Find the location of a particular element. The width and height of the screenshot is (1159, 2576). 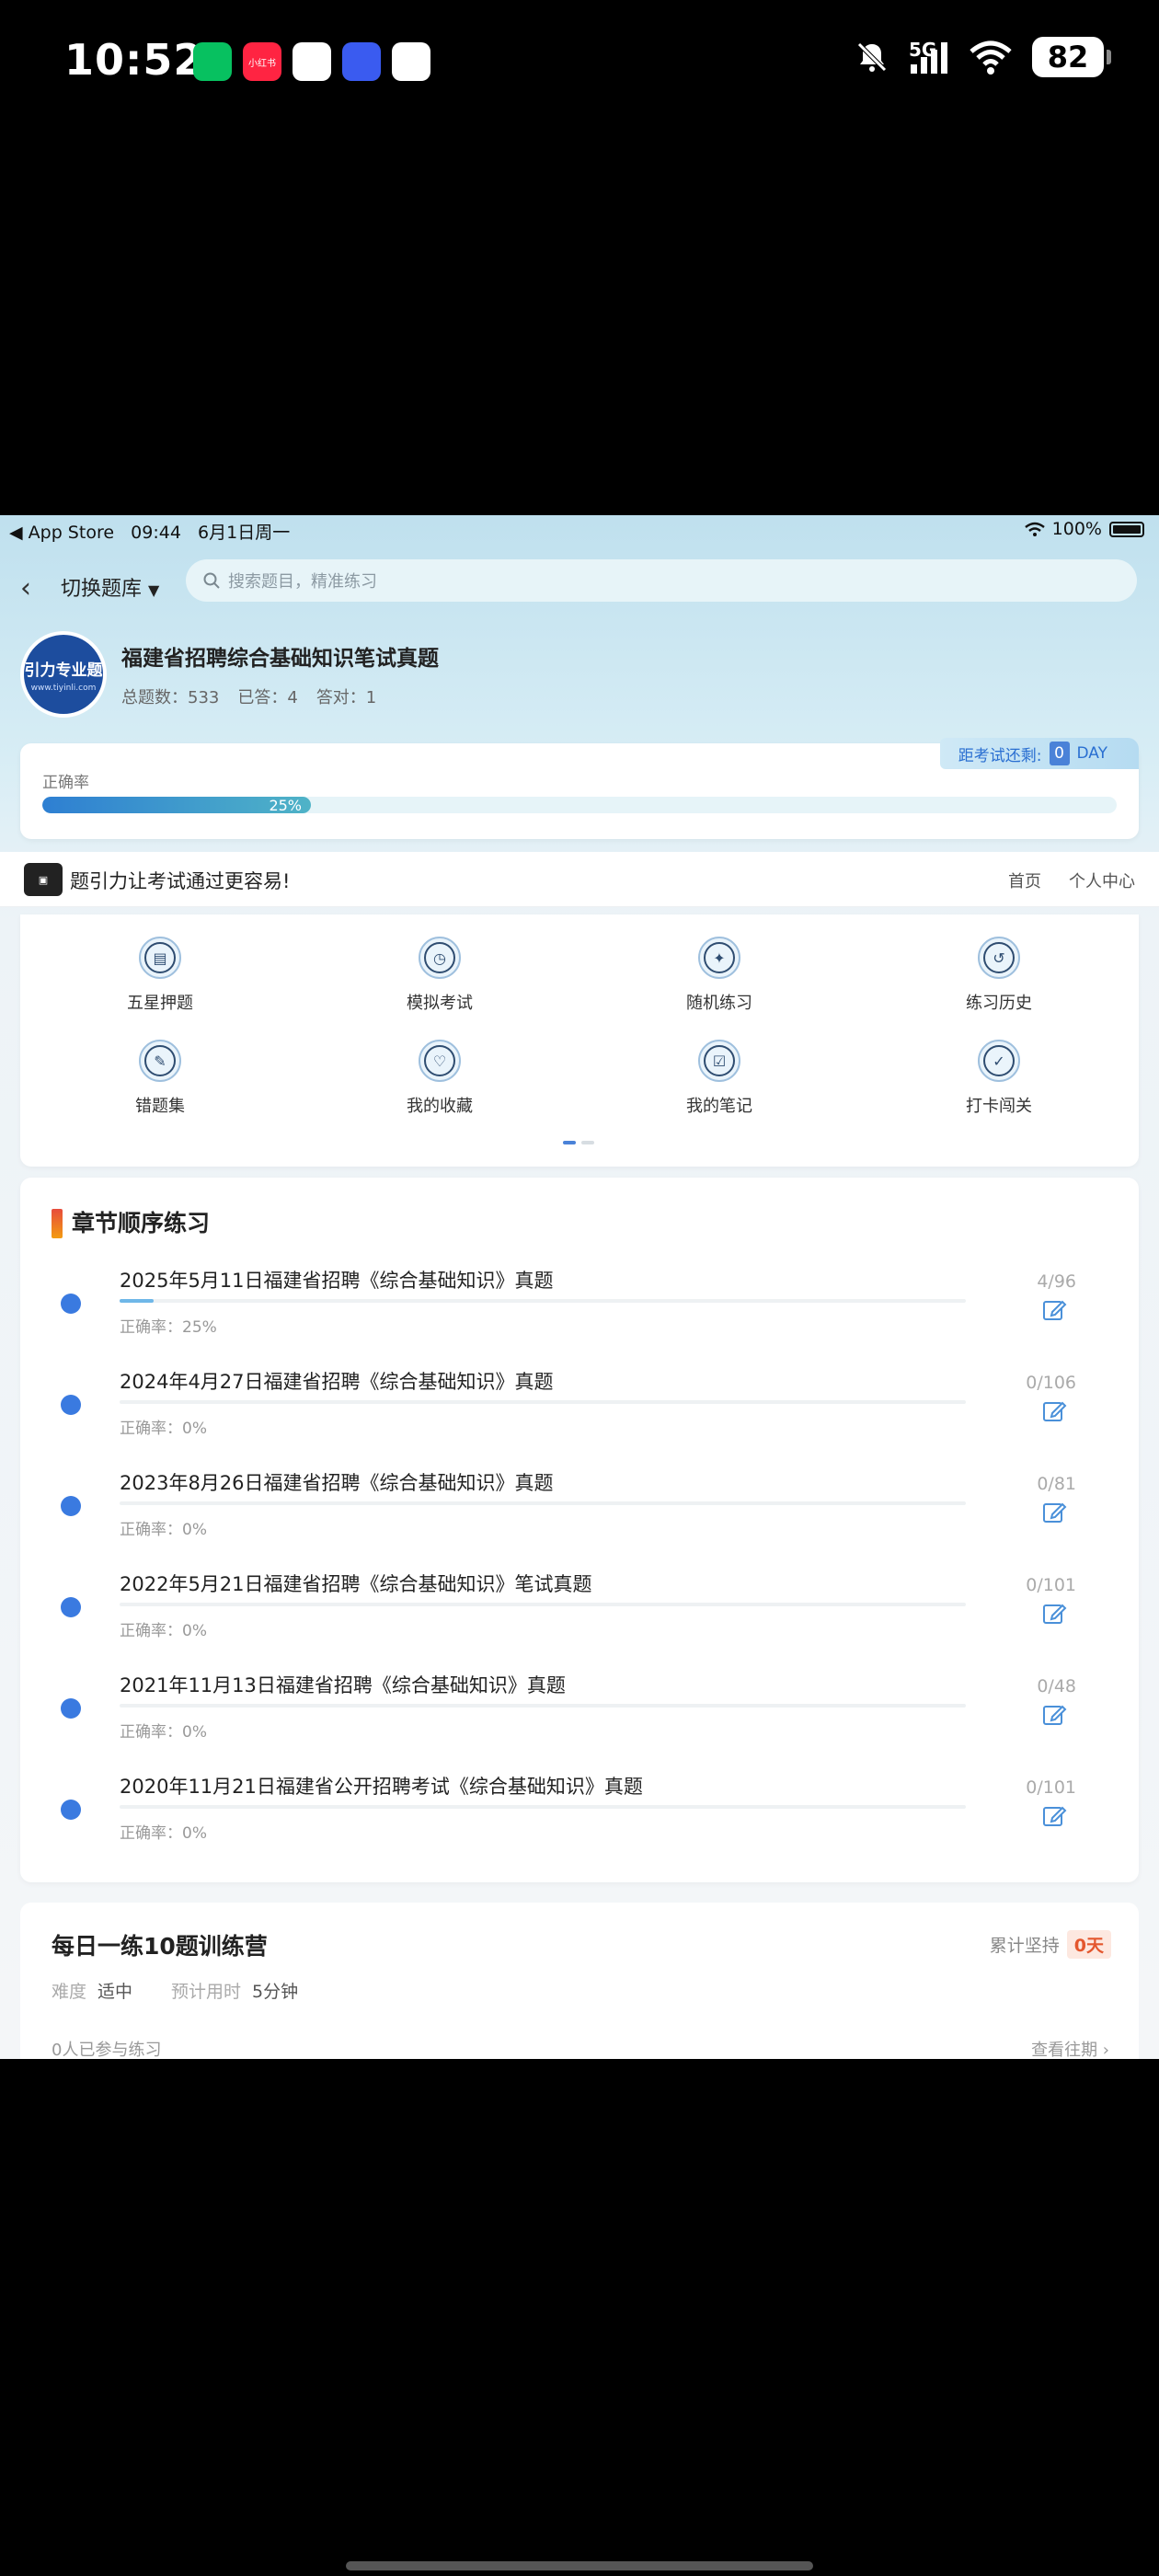

back-to-app-store: ◀ App Store is located at coordinates (61, 533).